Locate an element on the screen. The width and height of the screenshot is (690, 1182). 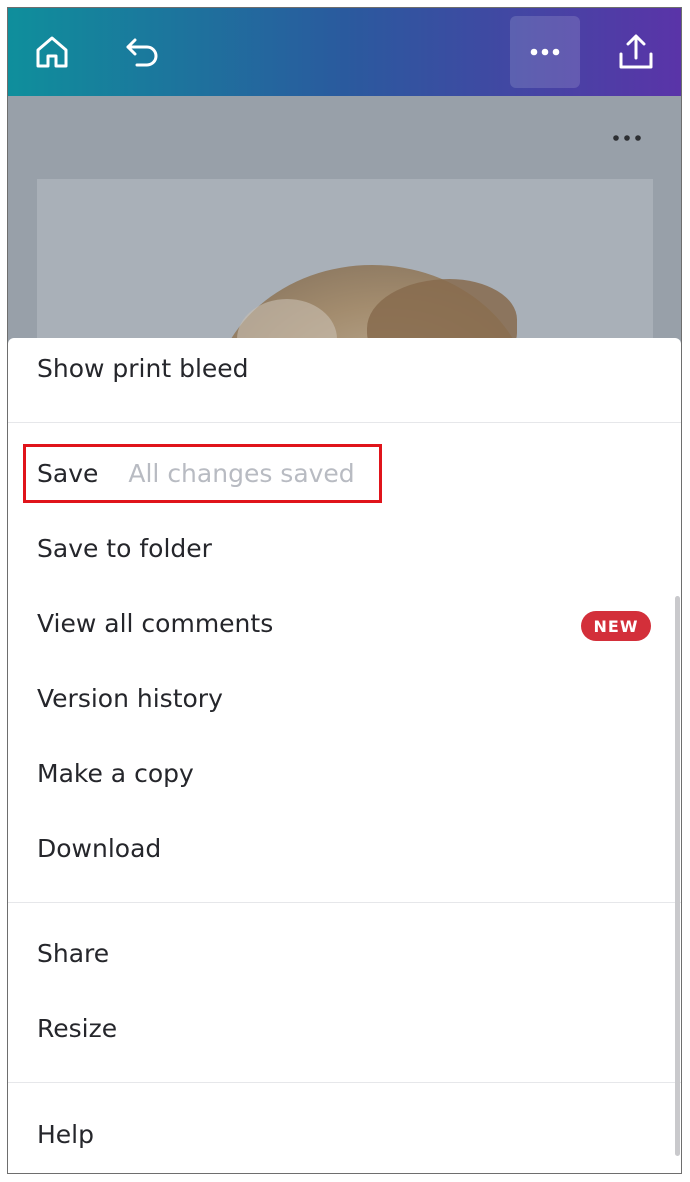
menu-item-show-print-bleed: Show print bleed is located at coordinates (143, 368).